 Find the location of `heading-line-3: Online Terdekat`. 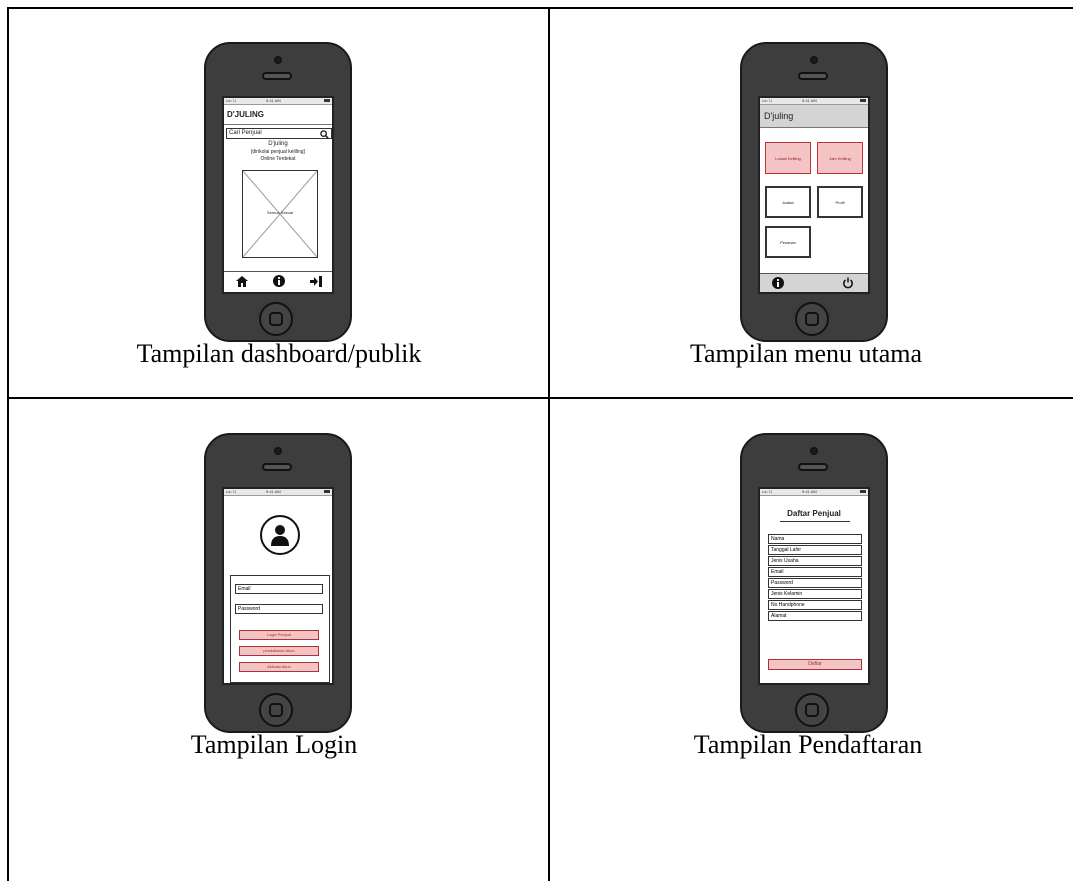

heading-line-3: Online Terdekat is located at coordinates (278, 159).